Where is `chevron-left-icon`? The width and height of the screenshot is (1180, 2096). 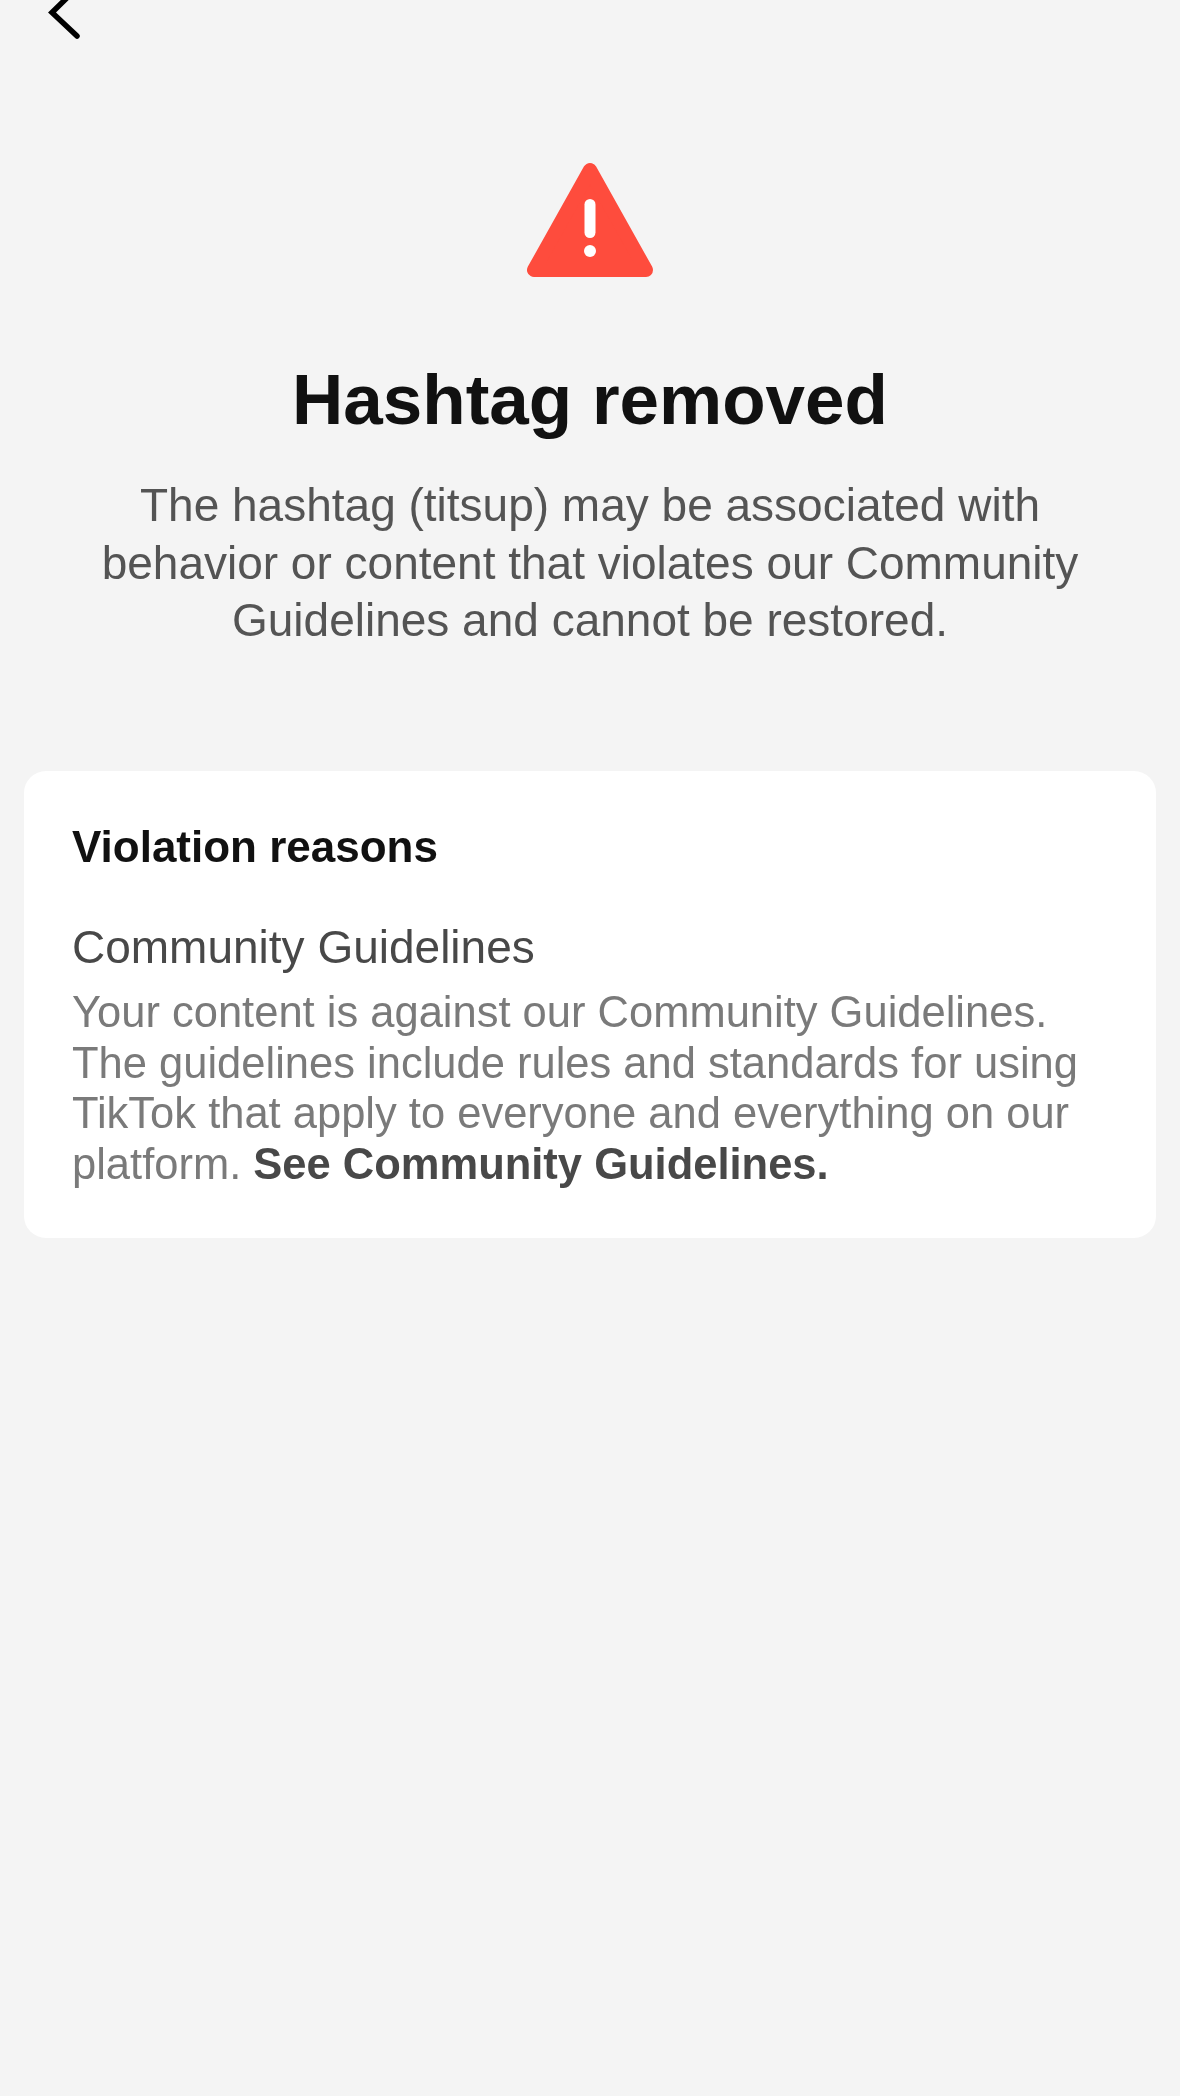
chevron-left-icon is located at coordinates (64, 20).